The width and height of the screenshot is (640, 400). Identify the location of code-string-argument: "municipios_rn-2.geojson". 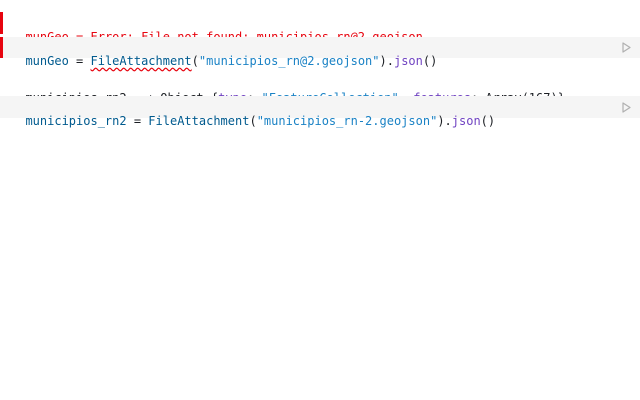
(347, 121).